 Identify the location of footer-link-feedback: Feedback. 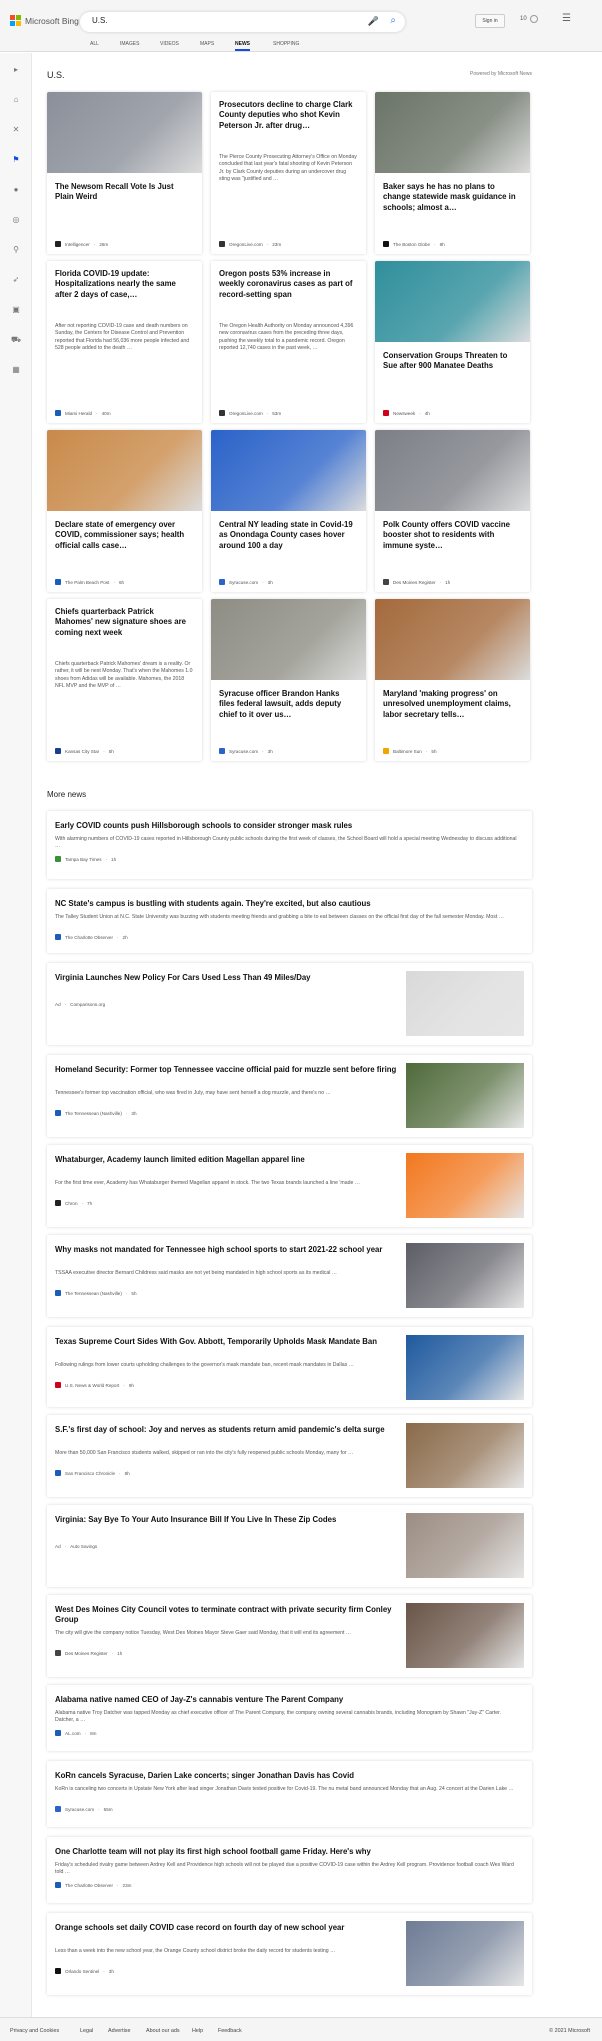
(230, 2031).